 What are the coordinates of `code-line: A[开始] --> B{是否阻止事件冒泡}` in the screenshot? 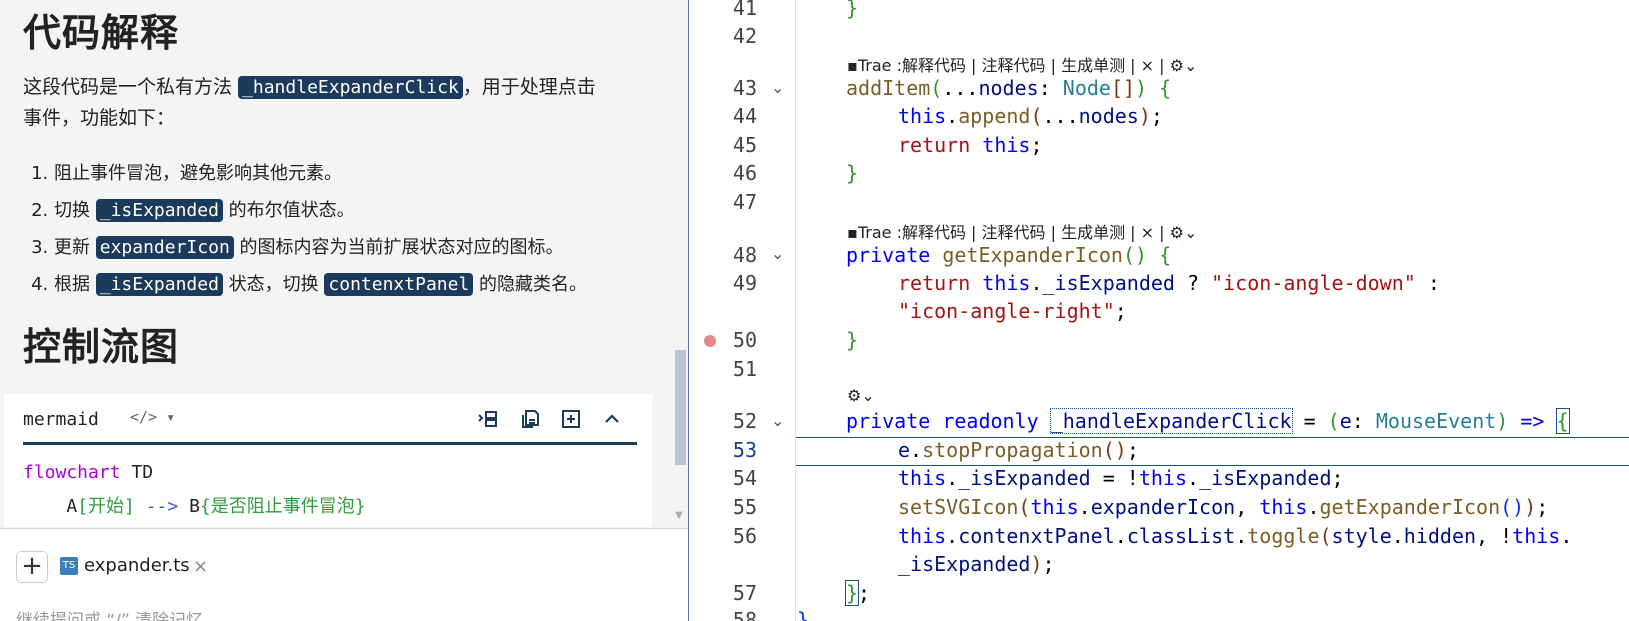 It's located at (194, 506).